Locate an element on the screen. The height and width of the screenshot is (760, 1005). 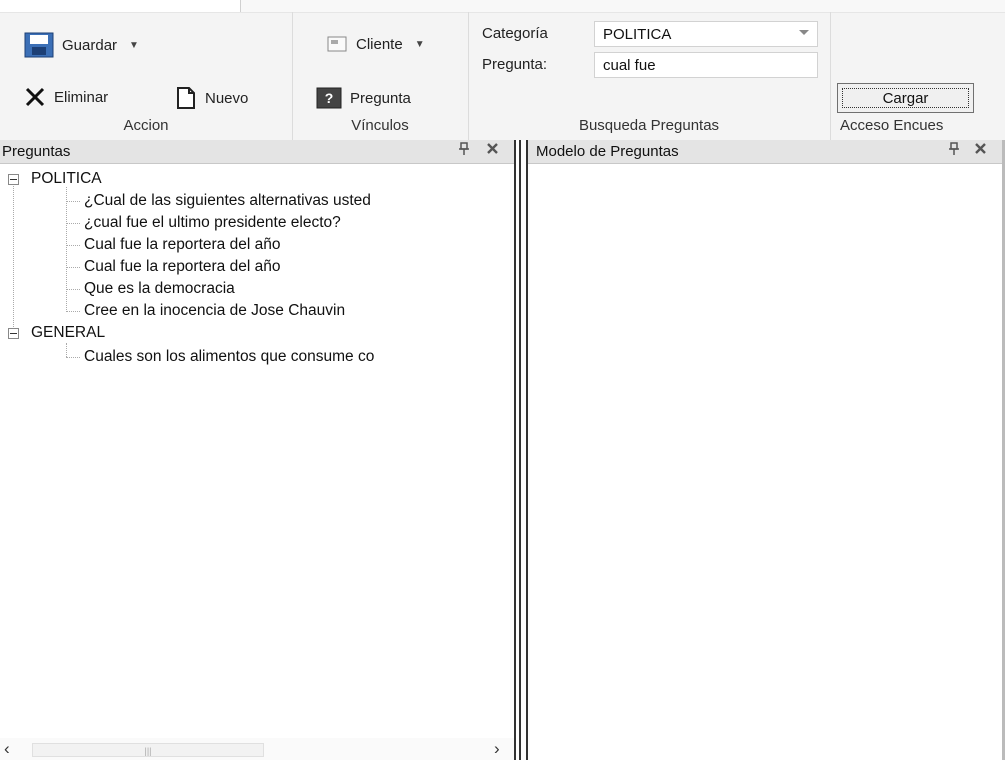
tree-node-label: GENERAL is located at coordinates (68, 332).